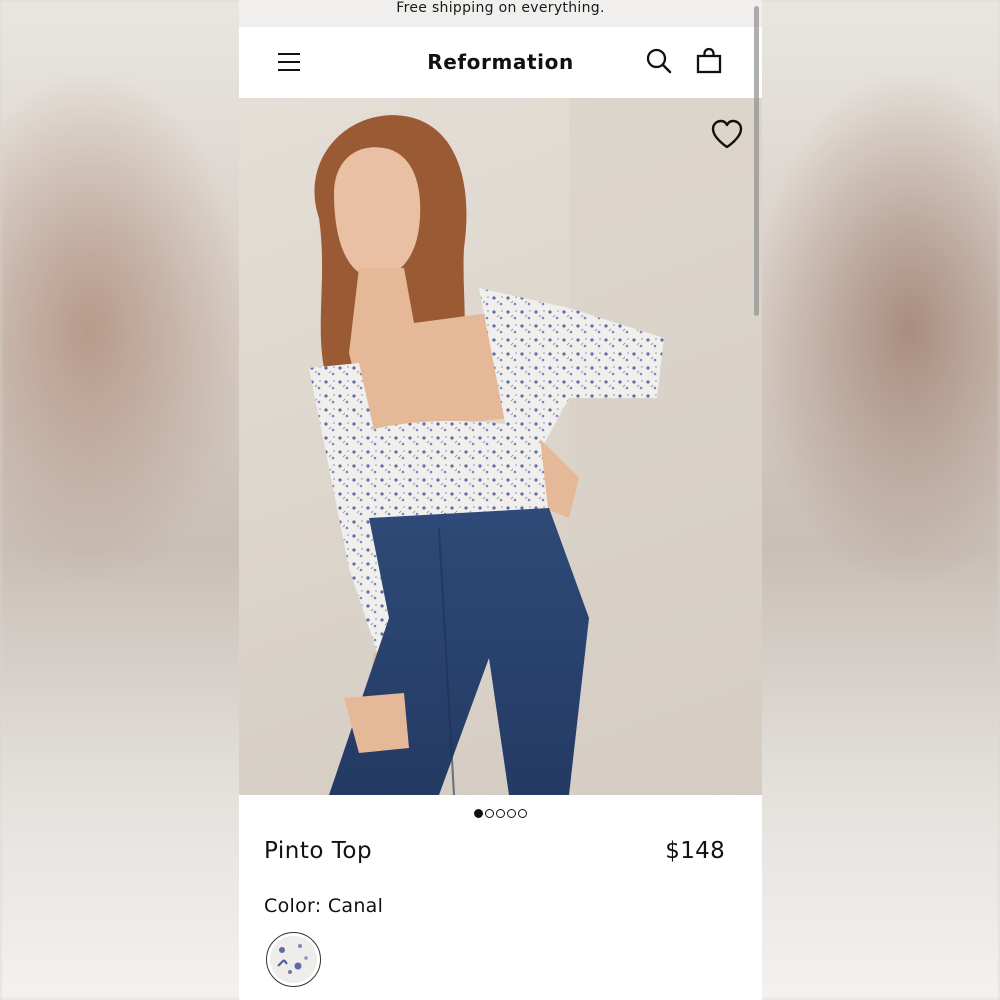 The height and width of the screenshot is (1000, 1000). Describe the element at coordinates (756, 161) in the screenshot. I see `page-scrollbar` at that location.